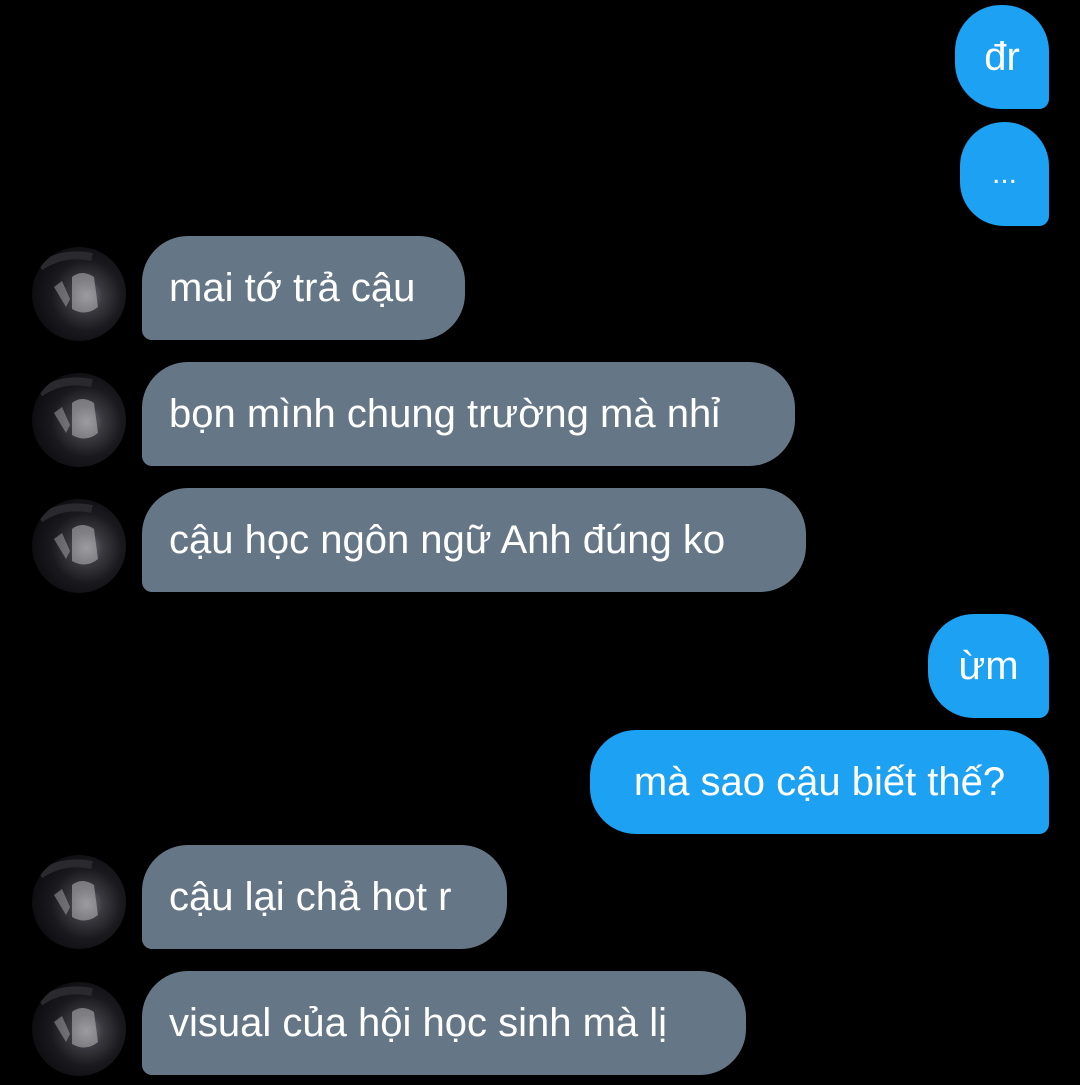 Image resolution: width=1080 pixels, height=1085 pixels. Describe the element at coordinates (310, 897) in the screenshot. I see `message-text: cậu lại chả hot r` at that location.